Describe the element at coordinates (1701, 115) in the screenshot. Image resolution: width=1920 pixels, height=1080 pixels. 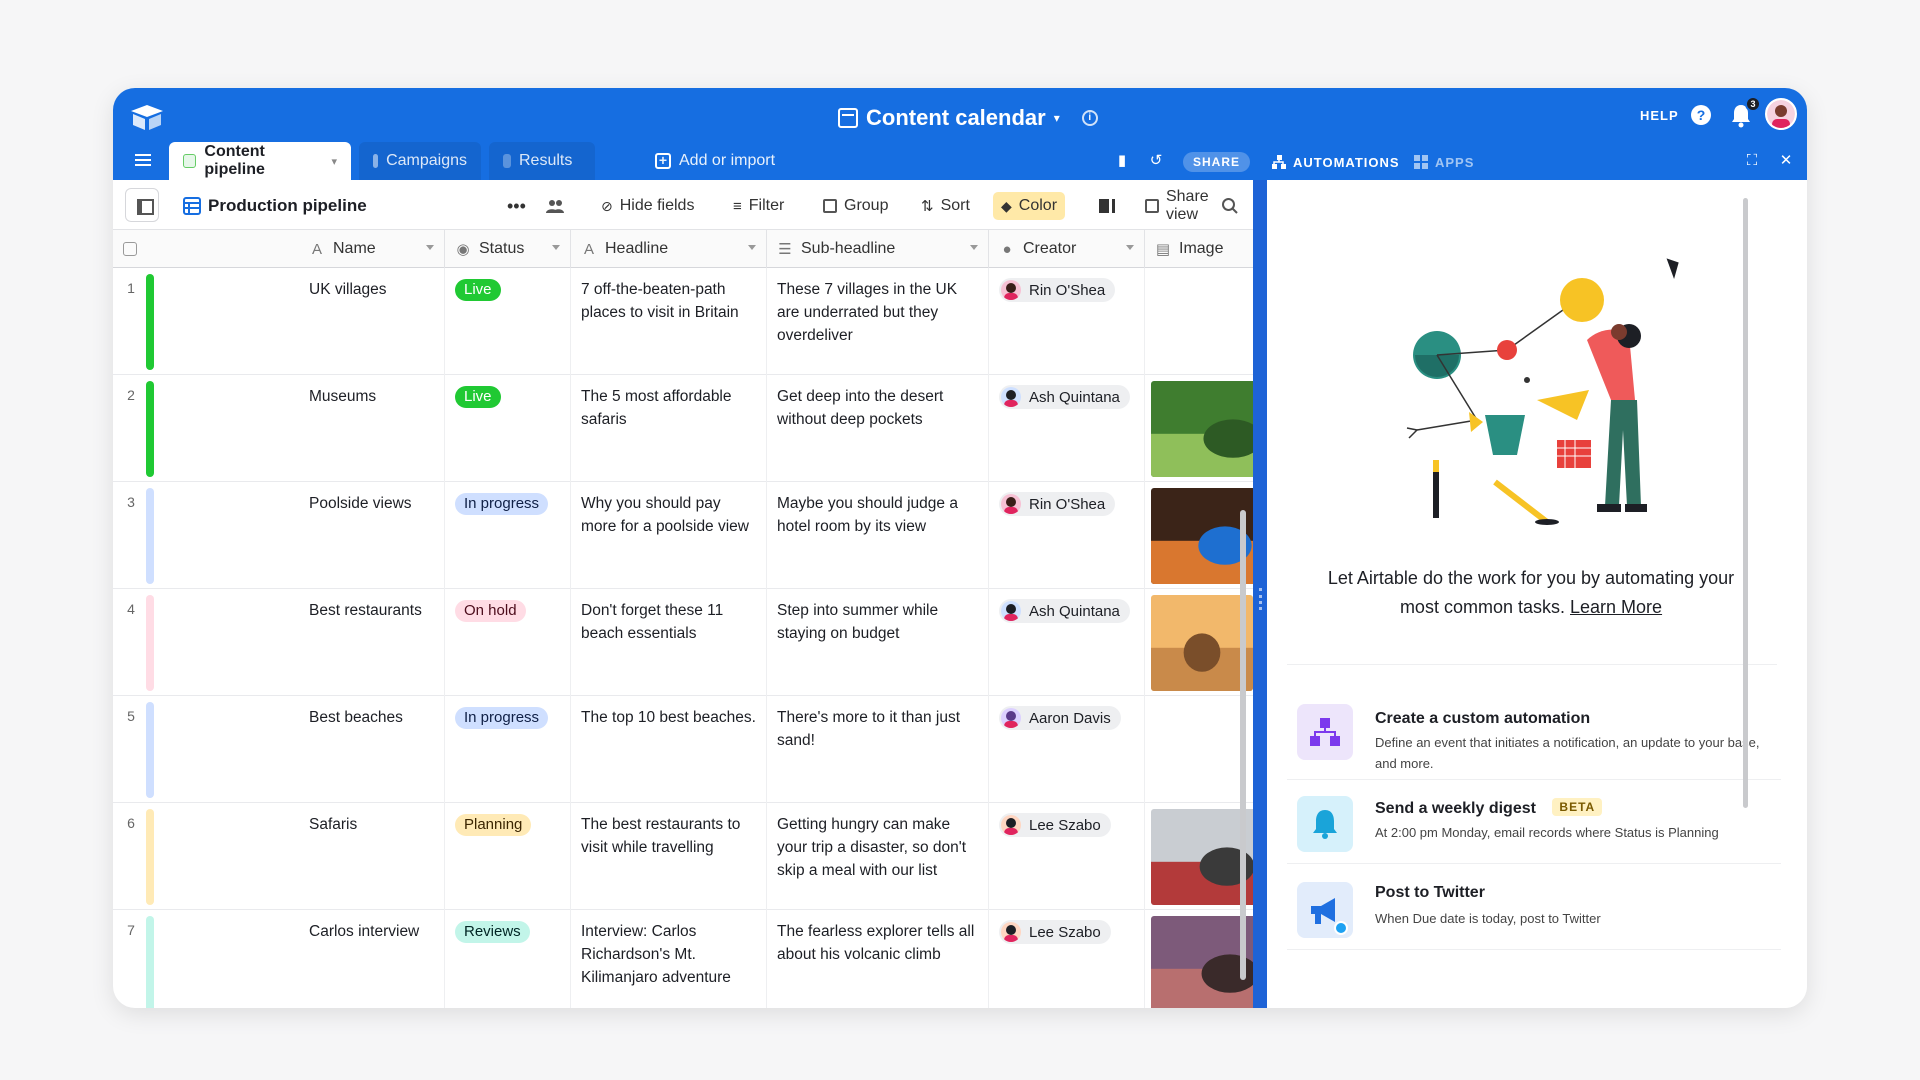
I see `help-icon: ?` at that location.